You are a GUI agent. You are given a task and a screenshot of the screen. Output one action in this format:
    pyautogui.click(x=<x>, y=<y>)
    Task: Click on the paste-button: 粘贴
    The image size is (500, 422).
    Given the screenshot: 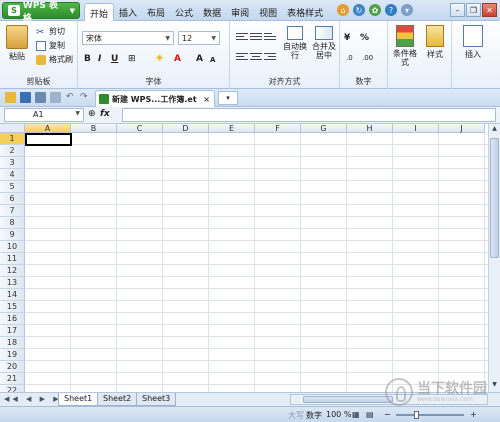 What is the action you would take?
    pyautogui.click(x=17, y=43)
    